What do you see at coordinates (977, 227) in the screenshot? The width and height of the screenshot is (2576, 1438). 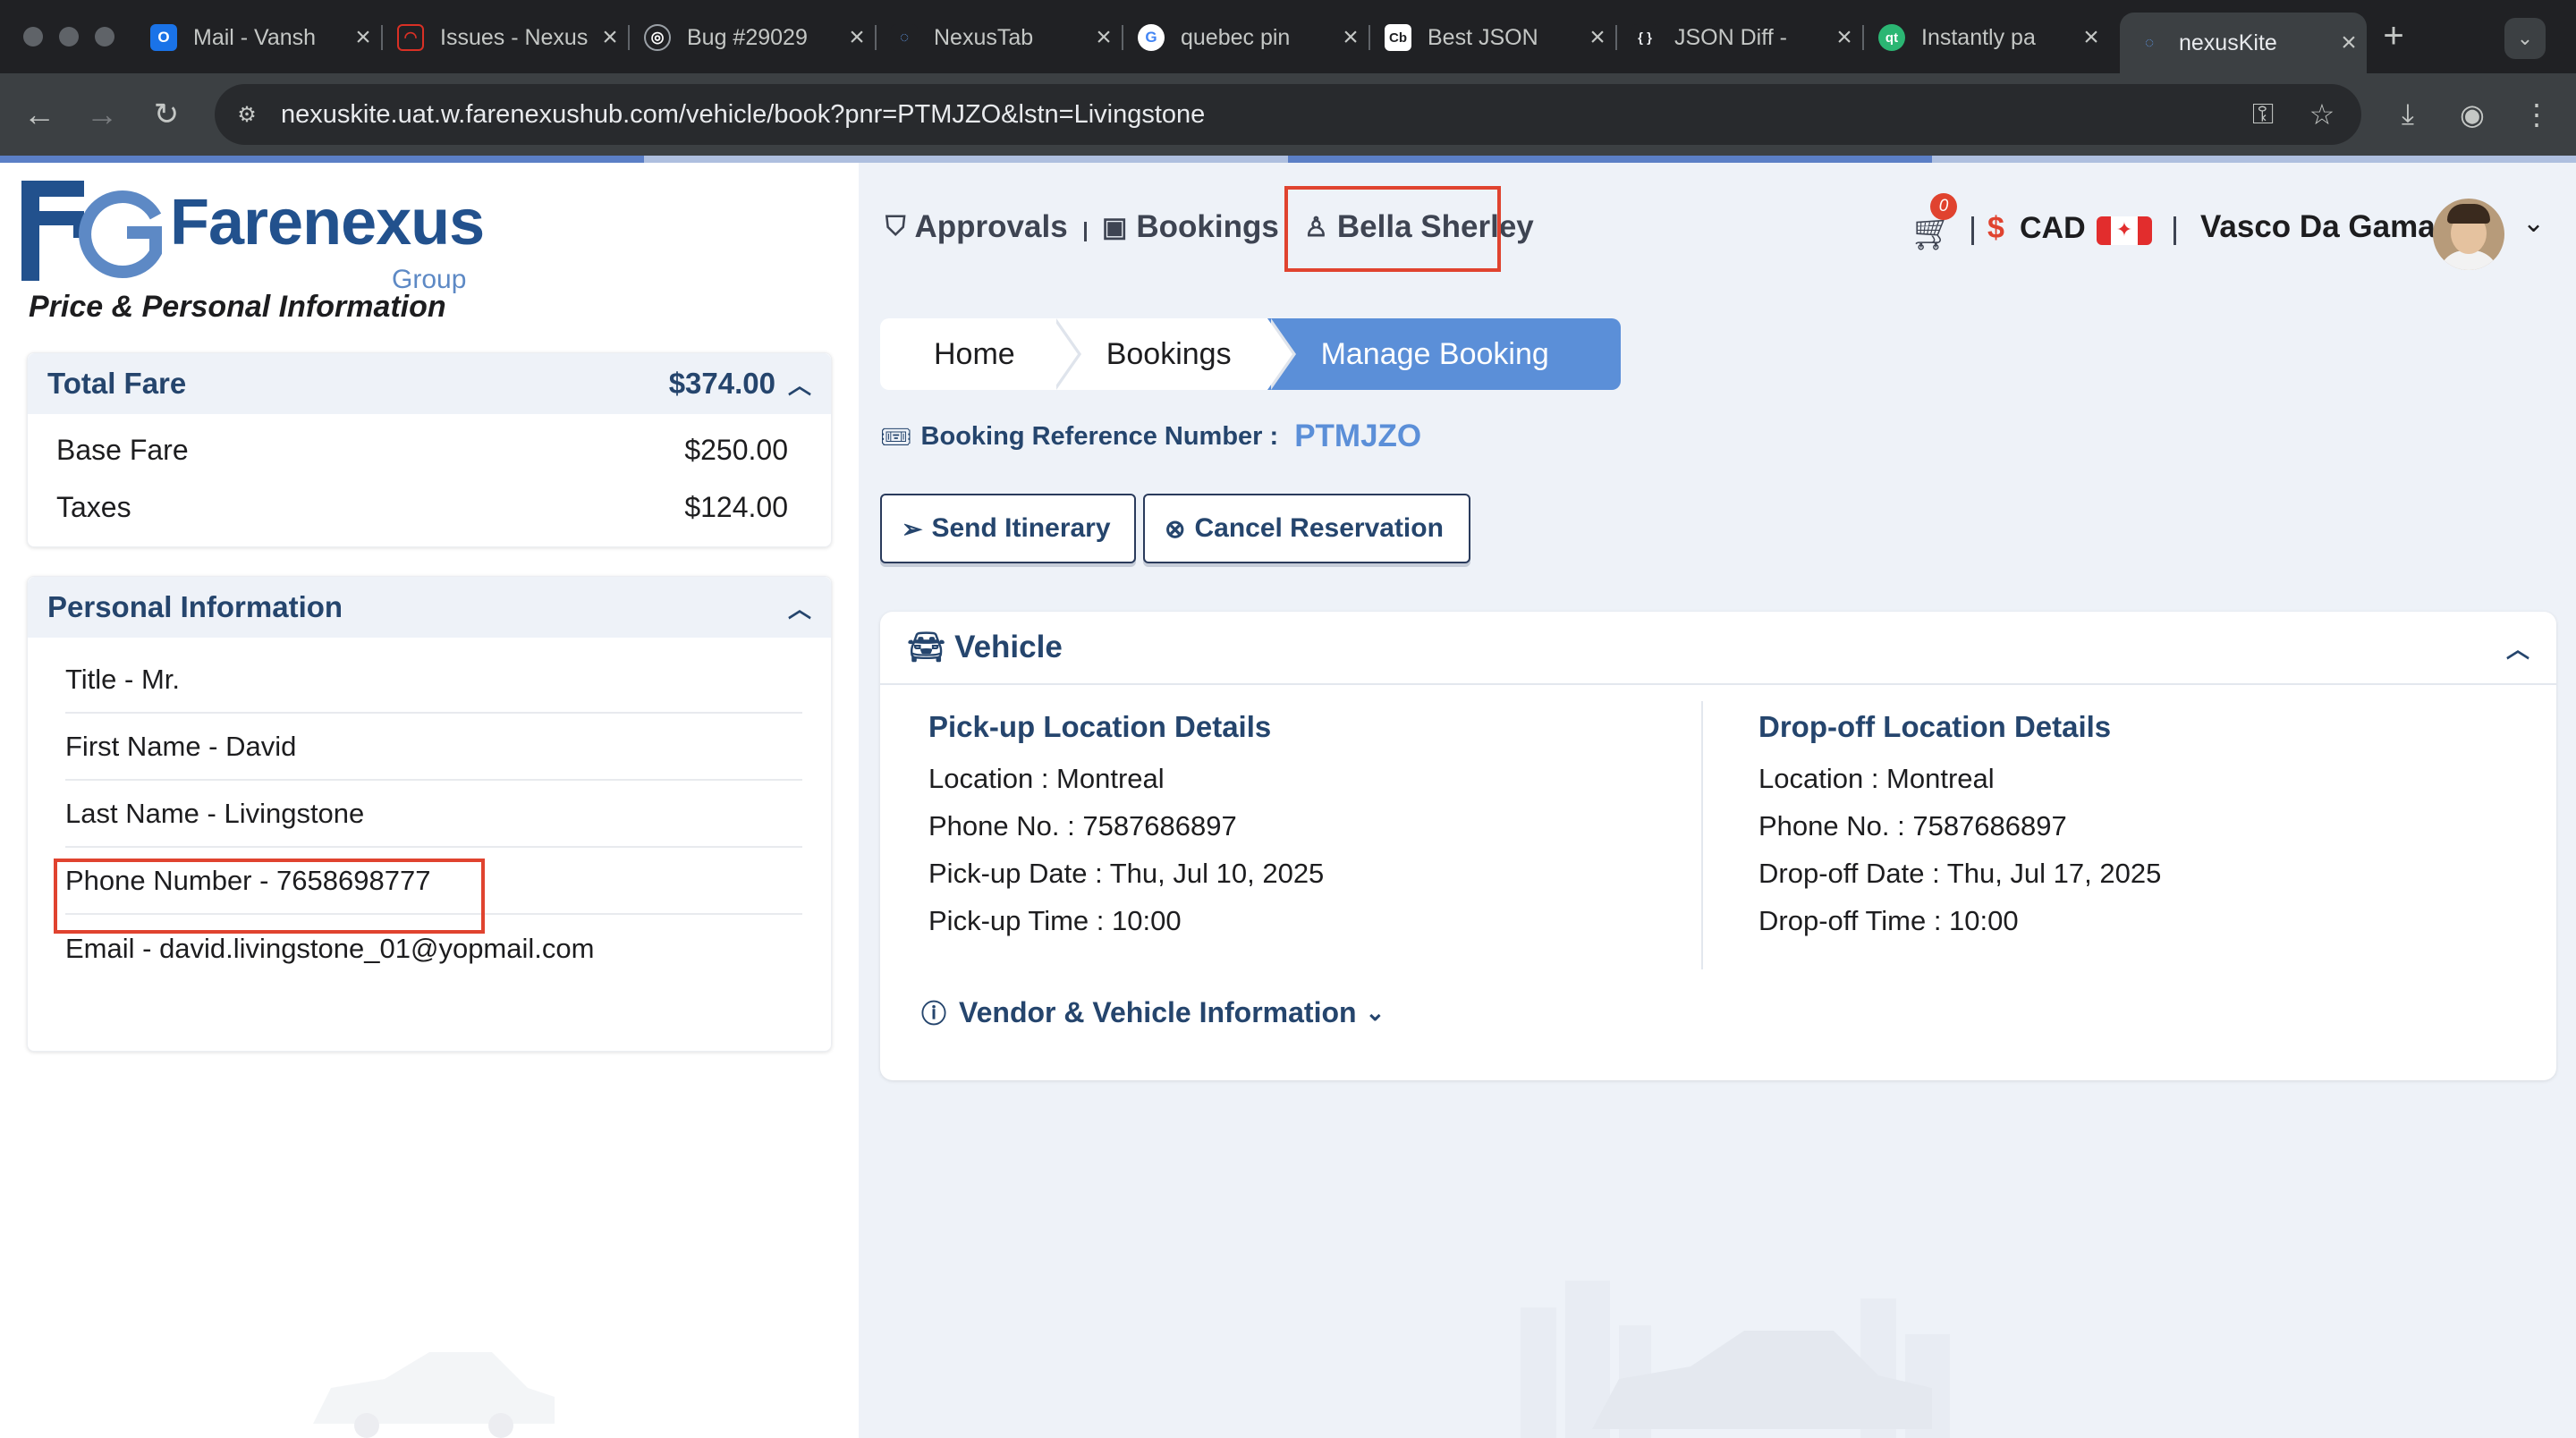 I see `nav-approvals: ⛉ Approvals` at bounding box center [977, 227].